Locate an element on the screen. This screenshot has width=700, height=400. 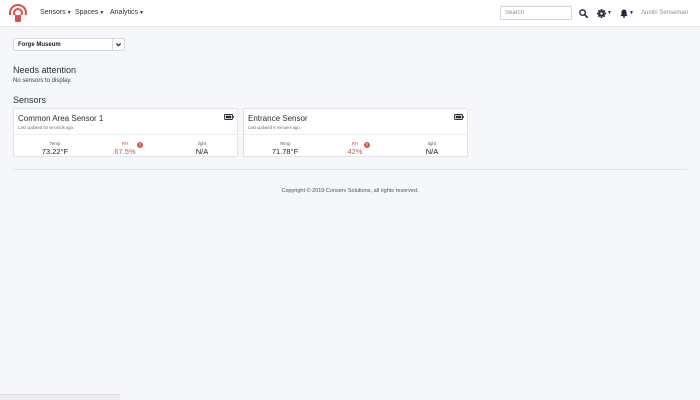
search-button is located at coordinates (583, 13).